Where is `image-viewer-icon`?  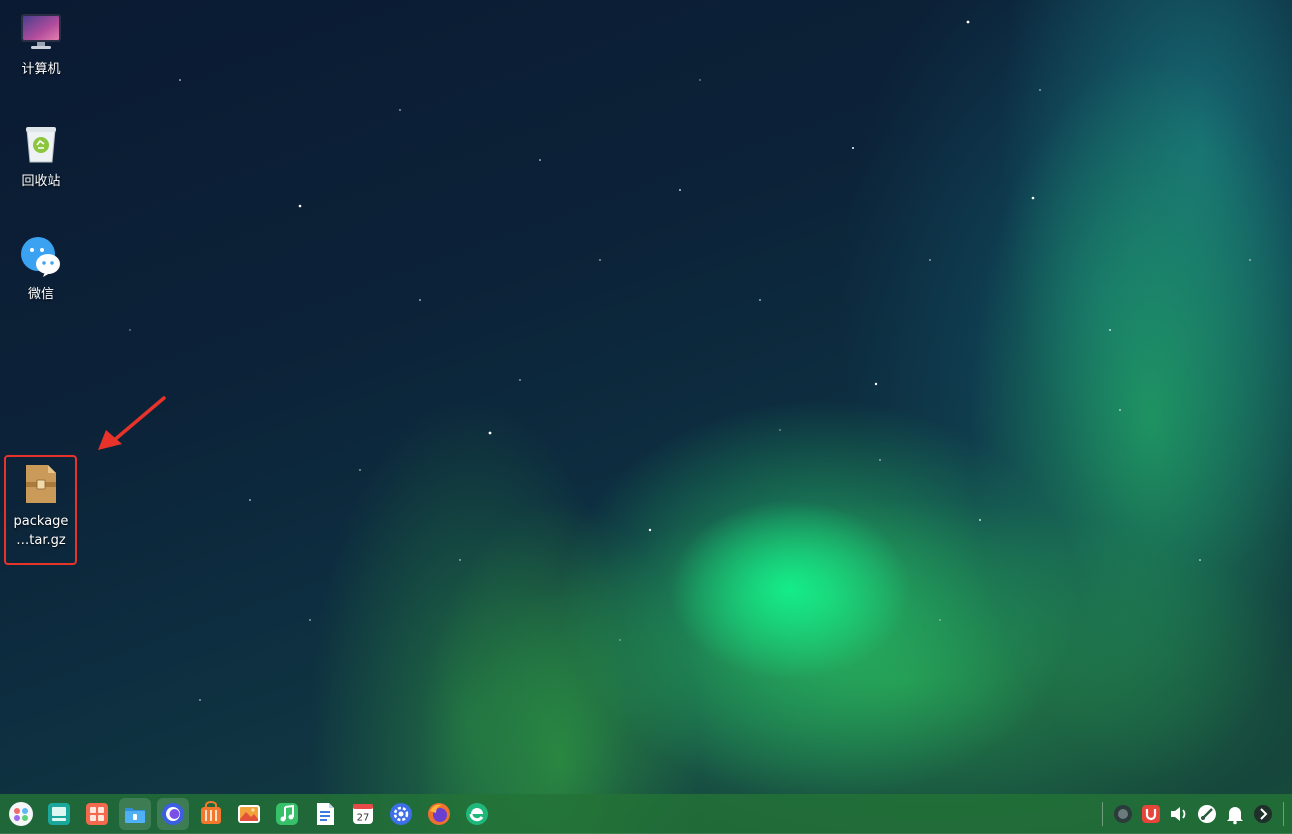 image-viewer-icon is located at coordinates (249, 814).